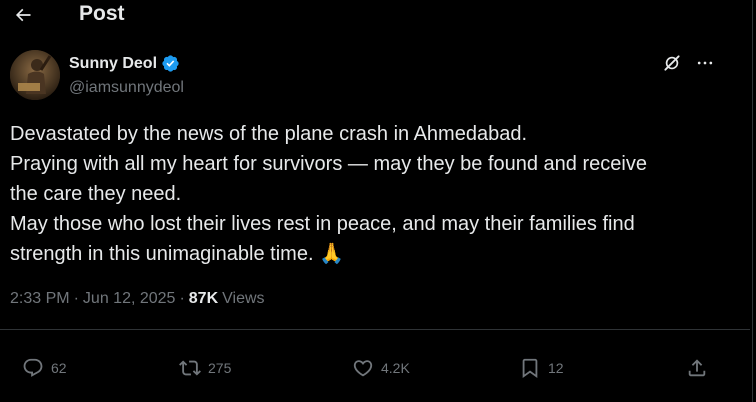 Image resolution: width=756 pixels, height=402 pixels. I want to click on reply-icon, so click(33, 367).